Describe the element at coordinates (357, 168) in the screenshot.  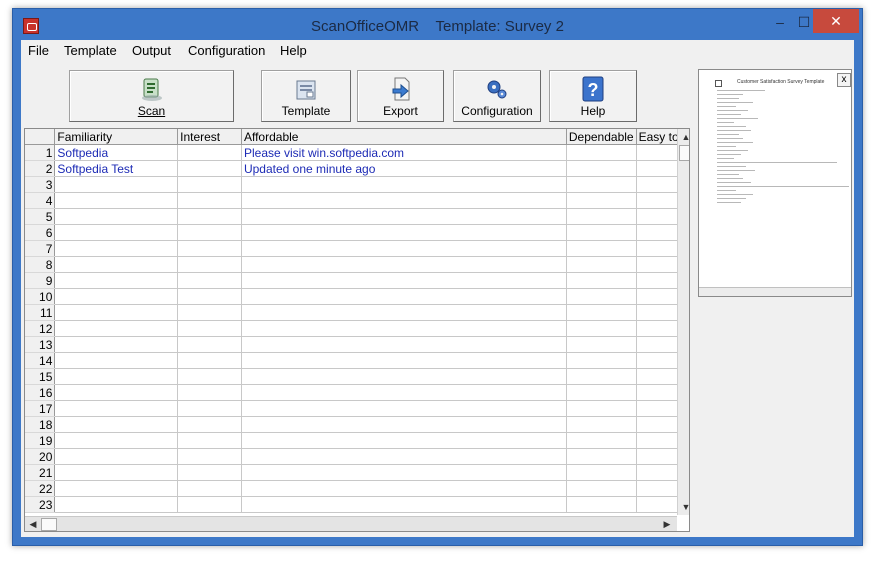
I see `table-row: 2 Softpedia Test Updated one minute ago` at that location.